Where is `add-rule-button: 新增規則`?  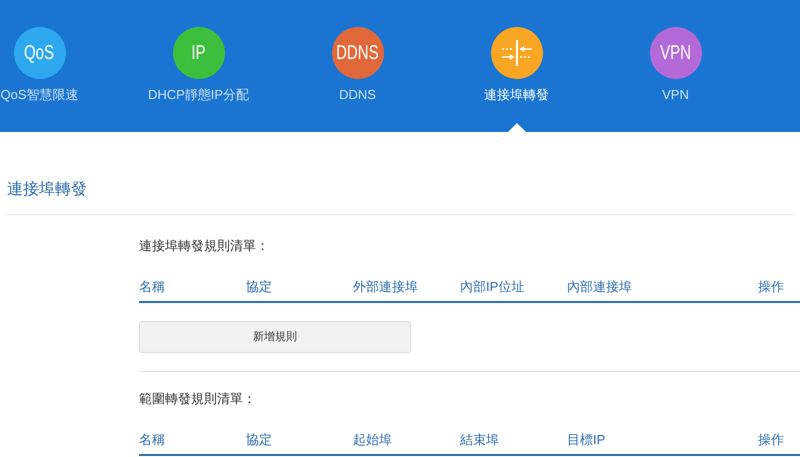 add-rule-button: 新增規則 is located at coordinates (275, 337).